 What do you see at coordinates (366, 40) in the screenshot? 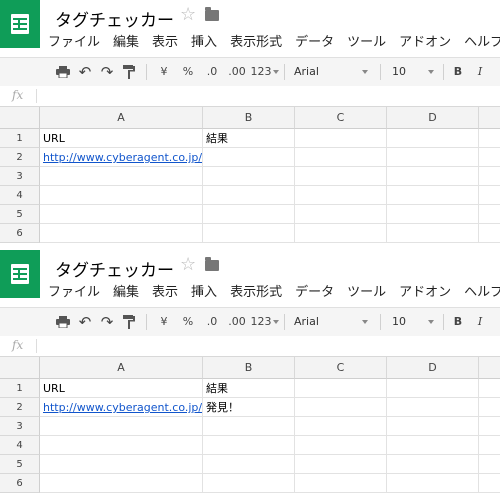
I see `menu-item: ツール` at bounding box center [366, 40].